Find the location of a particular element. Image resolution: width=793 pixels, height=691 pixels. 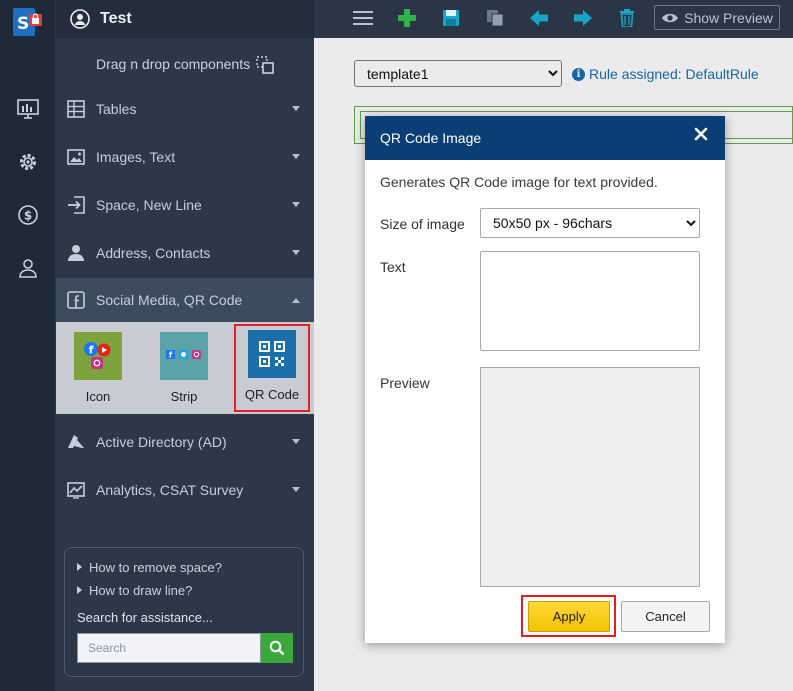

copy-icon is located at coordinates (495, 18).